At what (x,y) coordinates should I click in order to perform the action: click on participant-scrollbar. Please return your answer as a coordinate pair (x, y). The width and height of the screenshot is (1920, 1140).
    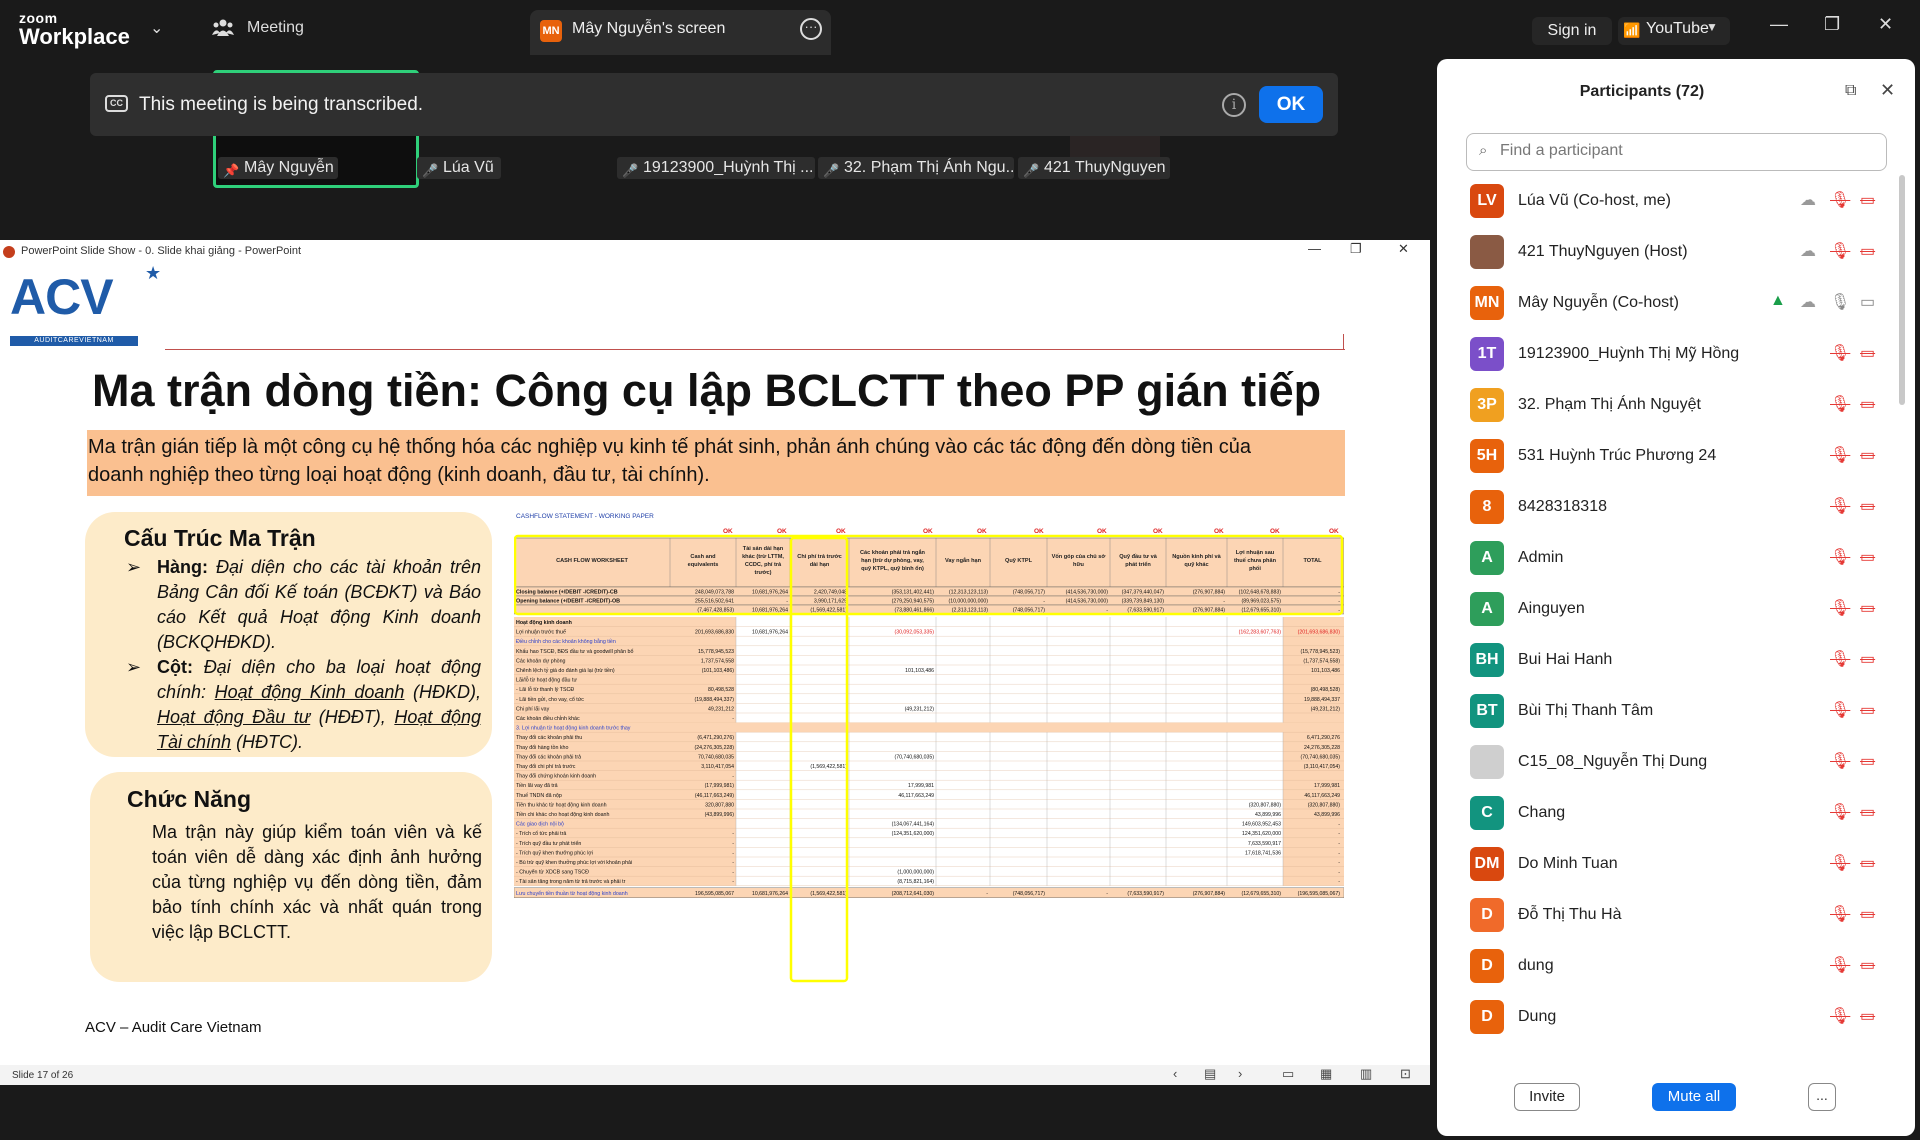
    Looking at the image, I should click on (1902, 290).